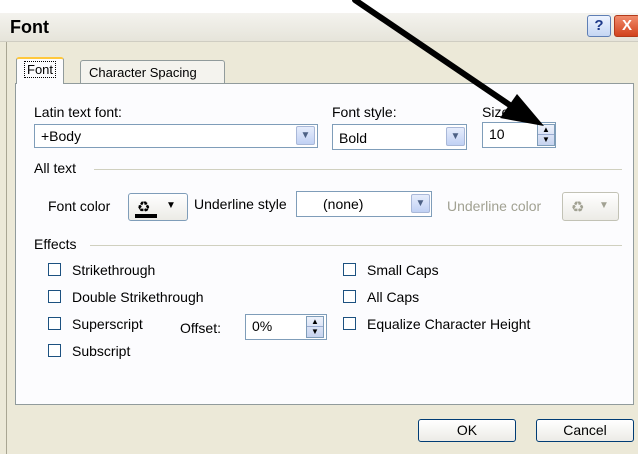 This screenshot has height=454, width=638. Describe the element at coordinates (78, 112) in the screenshot. I see `latin-font-label: Latin text font:` at that location.